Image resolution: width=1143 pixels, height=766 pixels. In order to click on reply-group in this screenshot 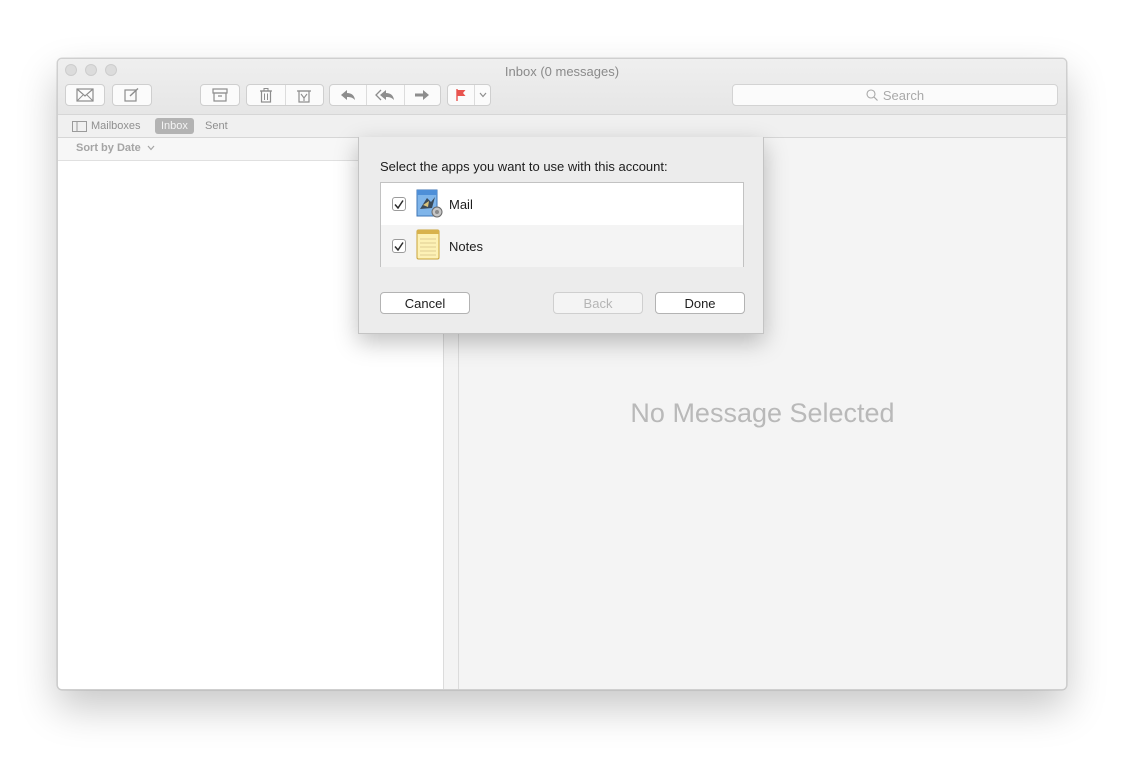, I will do `click(385, 95)`.